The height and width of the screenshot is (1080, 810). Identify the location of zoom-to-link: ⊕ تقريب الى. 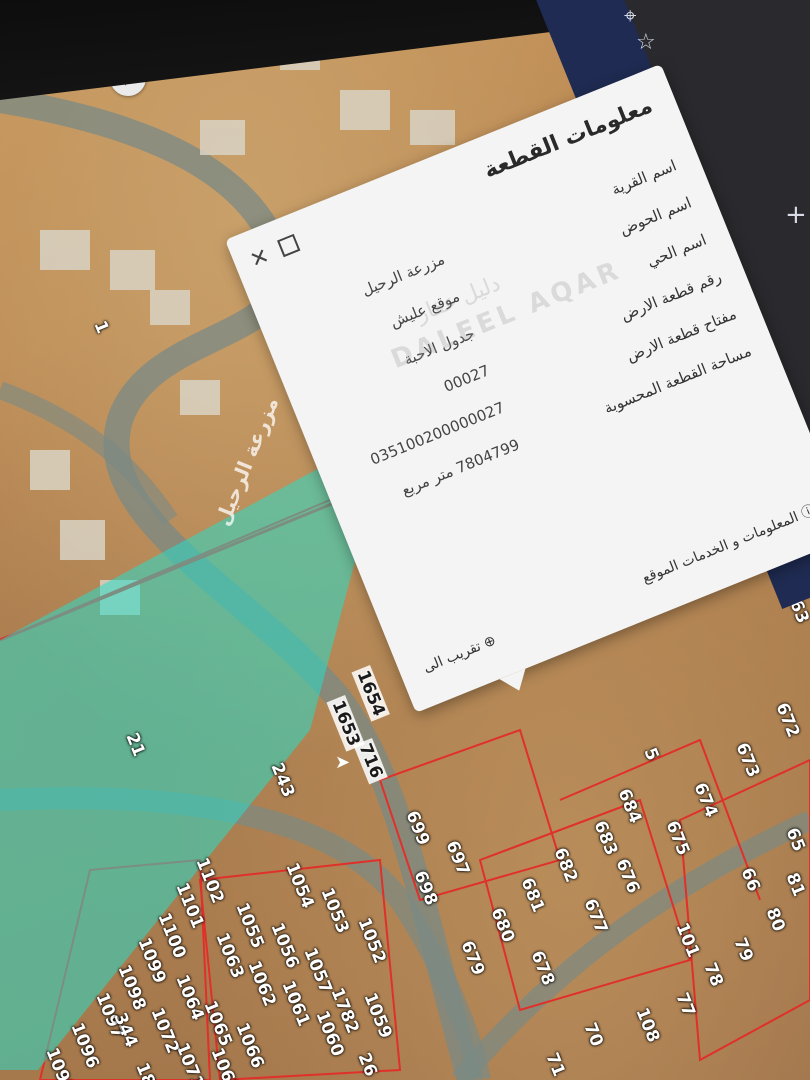
(459, 654).